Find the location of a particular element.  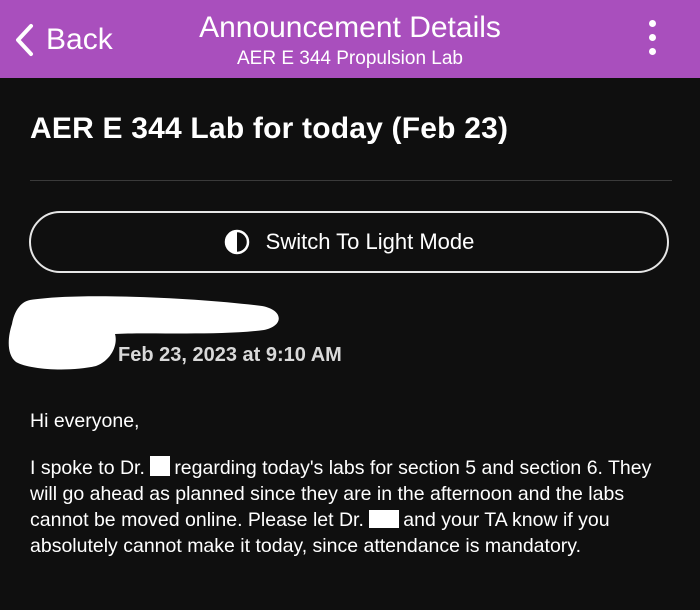

kebab-menu-icon is located at coordinates (652, 38).